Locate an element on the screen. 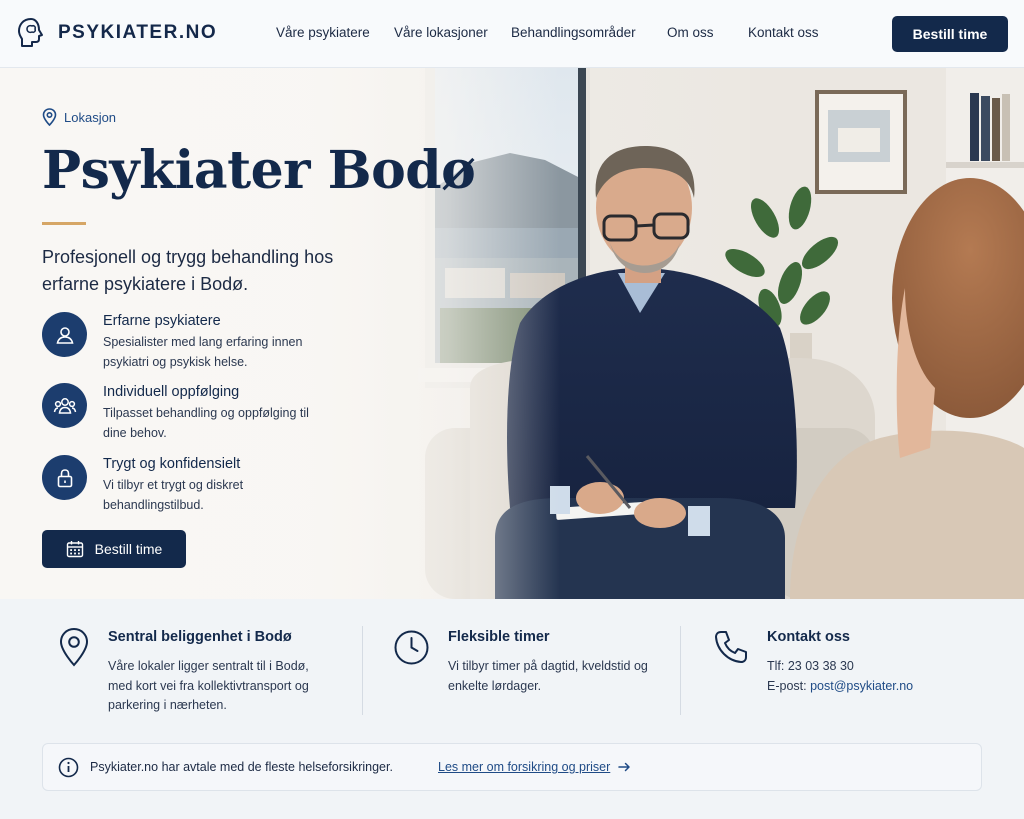 The image size is (1024, 819). nav-item-lokasjoner: Våre lokasjoner is located at coordinates (441, 32).